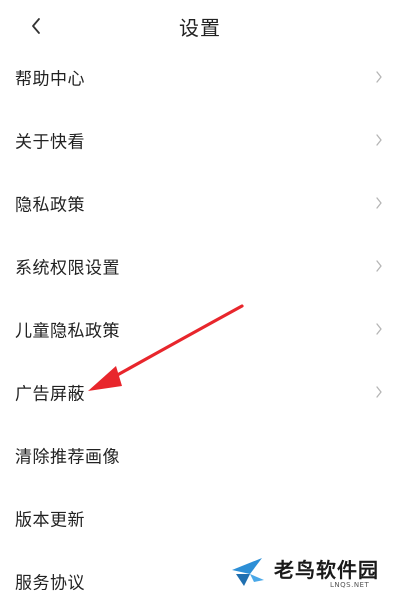 The width and height of the screenshot is (400, 612). I want to click on settings-item-label: 隐私政策, so click(50, 205).